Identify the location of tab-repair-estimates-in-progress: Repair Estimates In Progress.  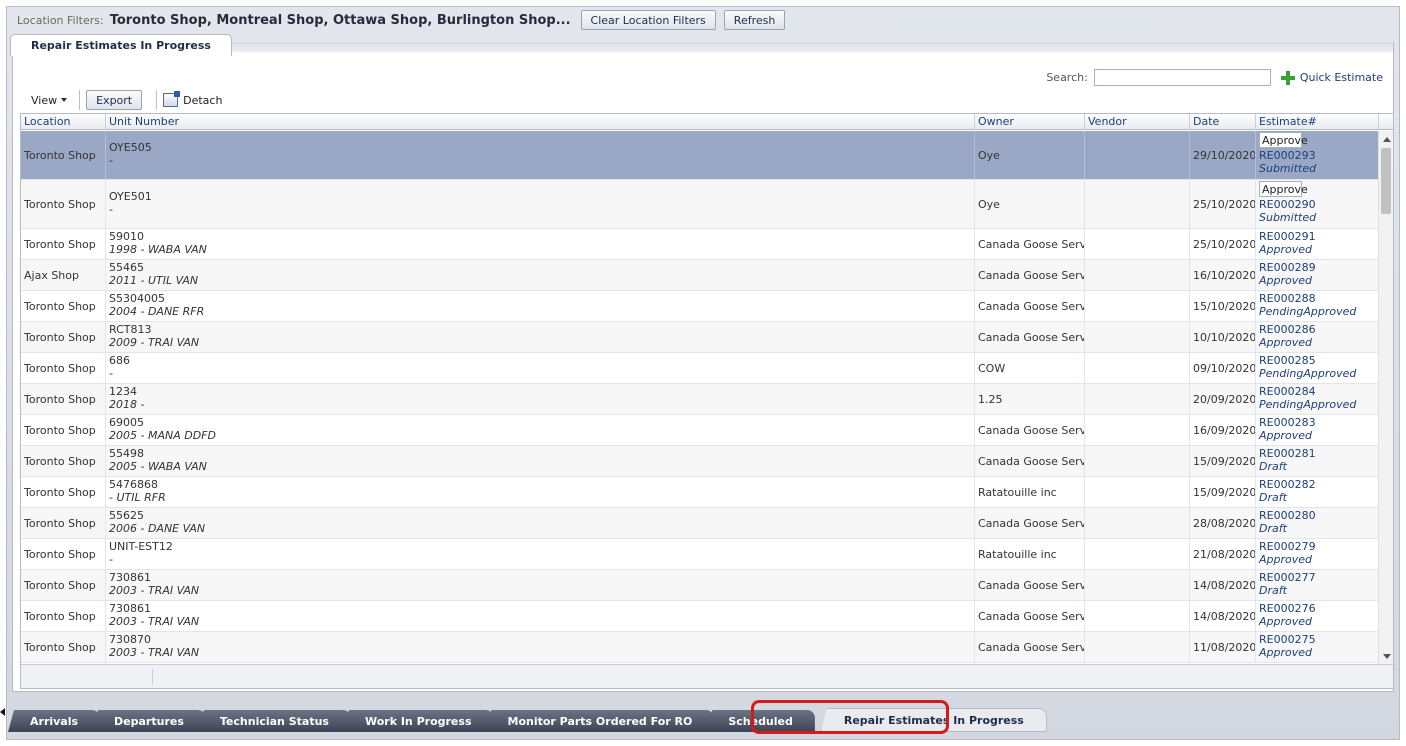
(933, 720).